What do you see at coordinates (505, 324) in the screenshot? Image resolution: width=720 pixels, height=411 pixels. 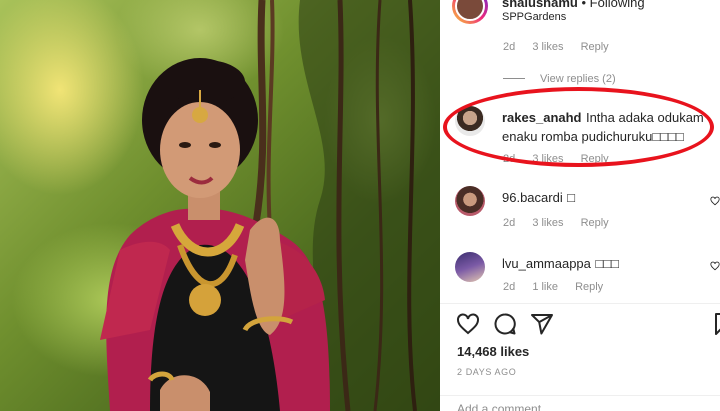 I see `comment-icon` at bounding box center [505, 324].